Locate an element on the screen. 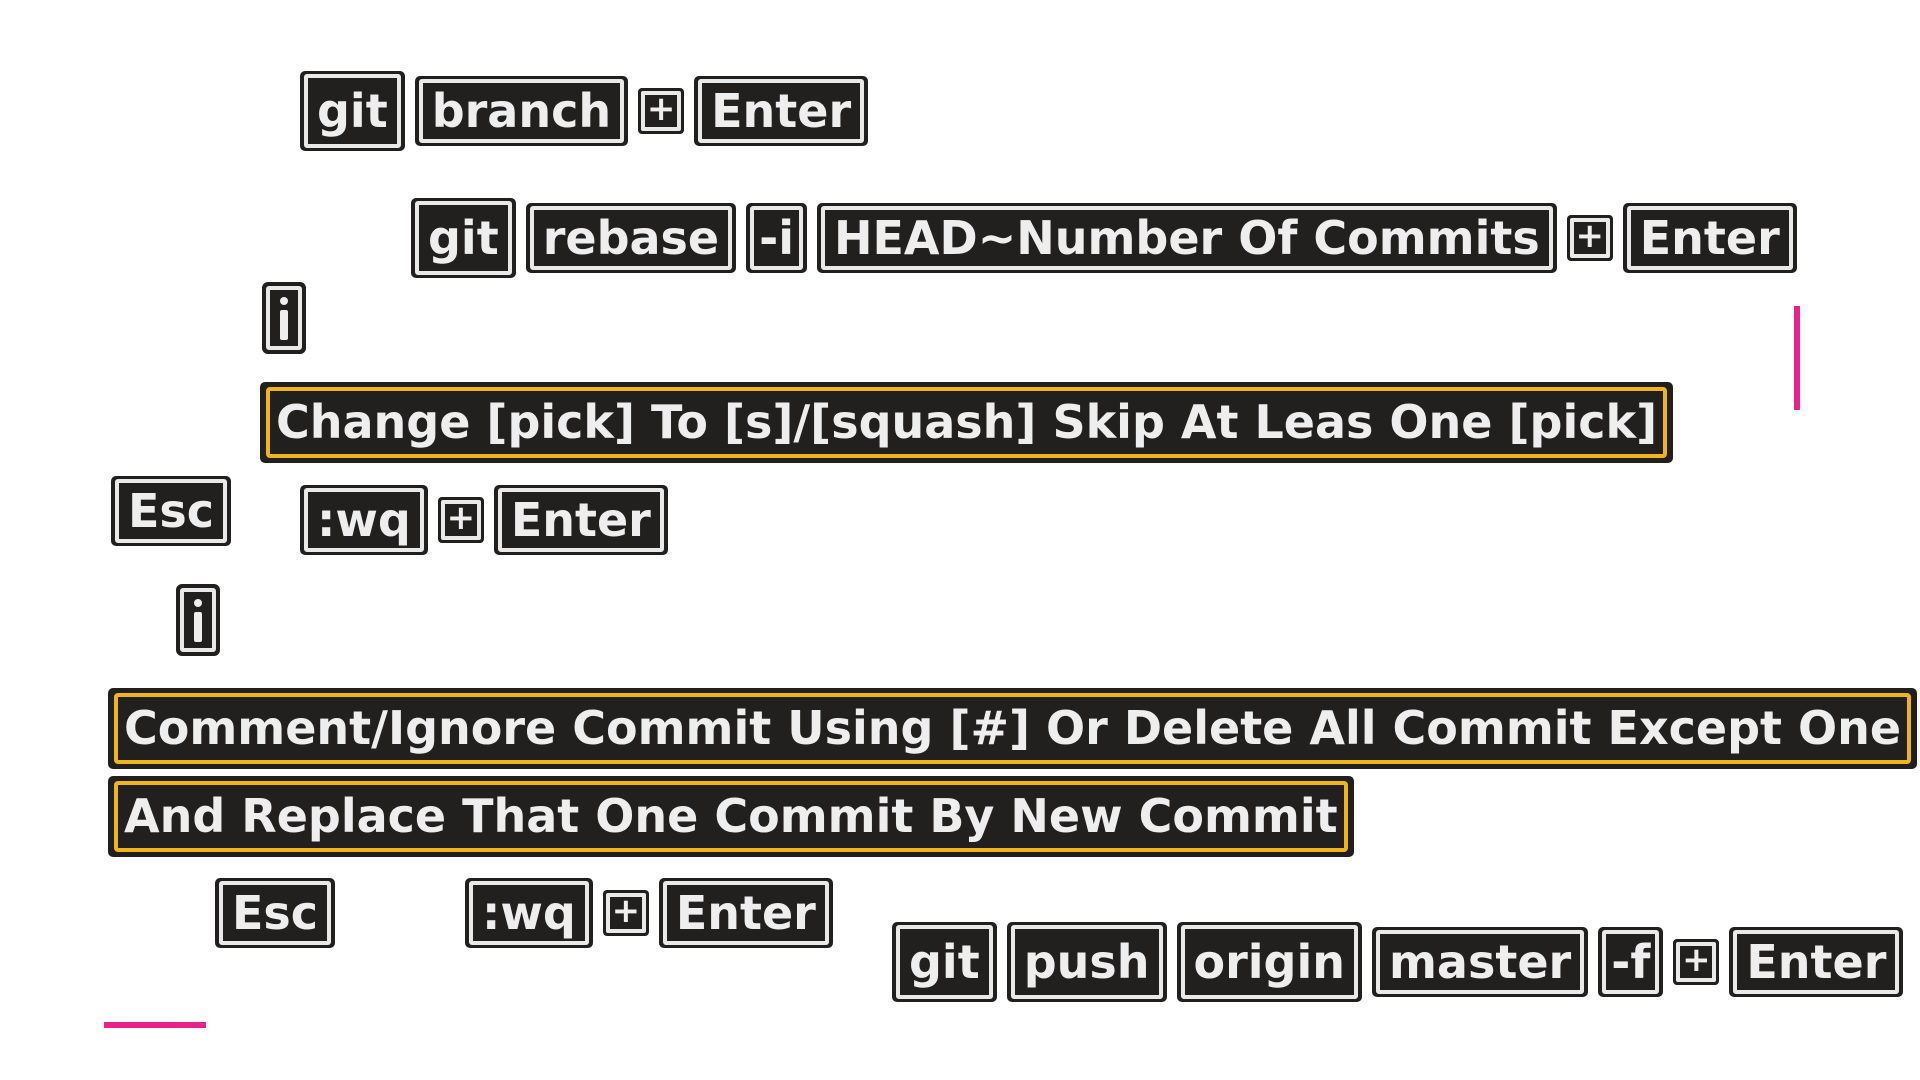 This screenshot has width=1920, height=1080. branch-command-row: git branch + Enter is located at coordinates (584, 111).